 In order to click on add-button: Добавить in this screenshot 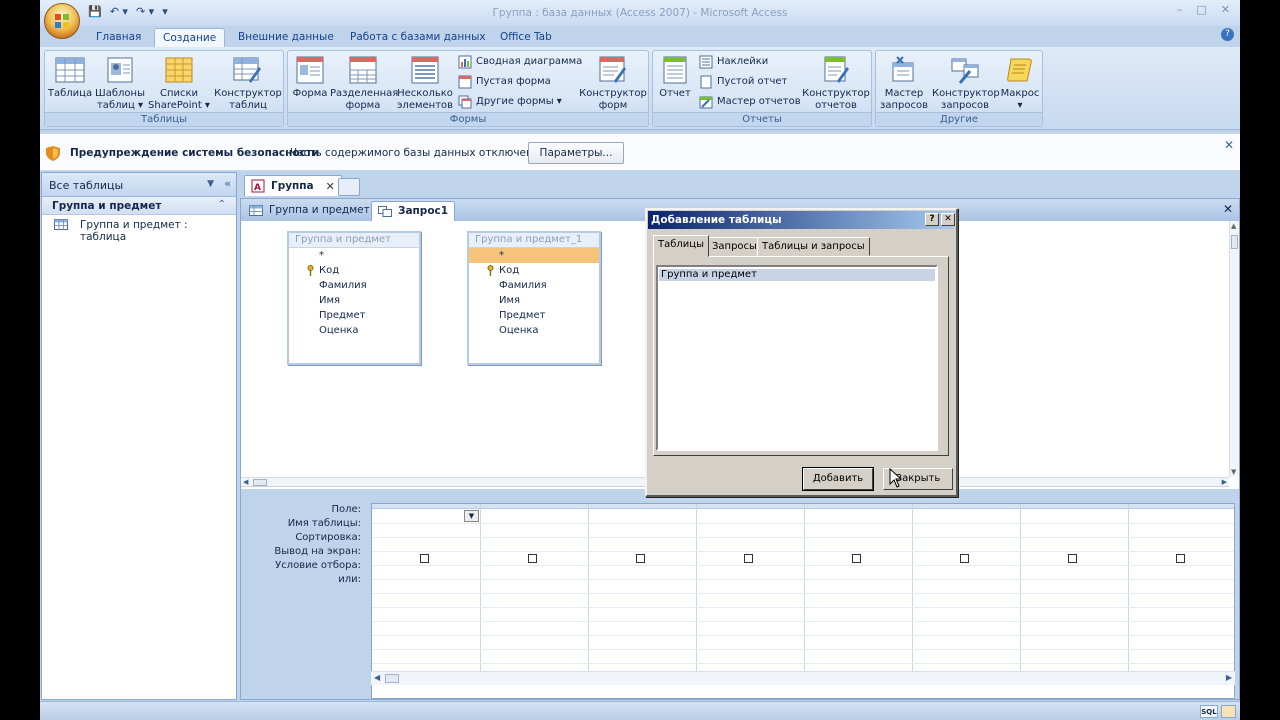, I will do `click(838, 479)`.